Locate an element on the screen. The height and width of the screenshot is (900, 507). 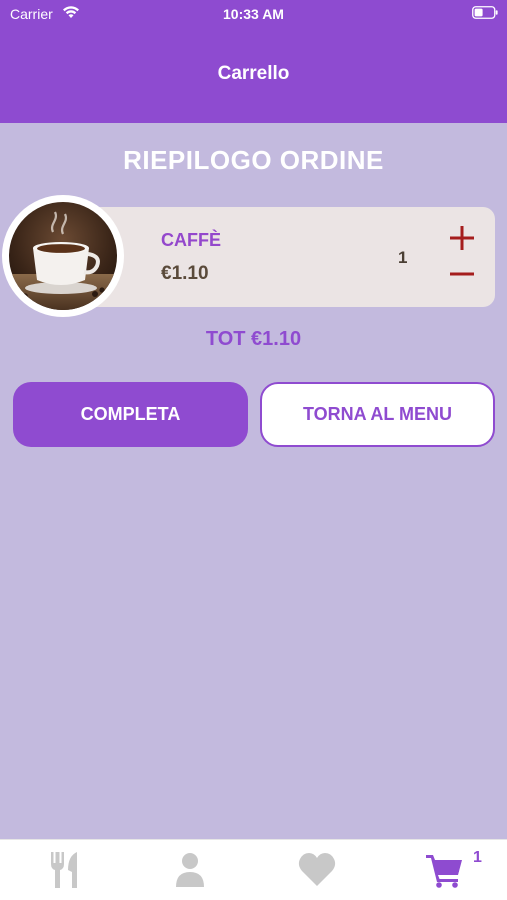
tab-favorites is located at coordinates (317, 870).